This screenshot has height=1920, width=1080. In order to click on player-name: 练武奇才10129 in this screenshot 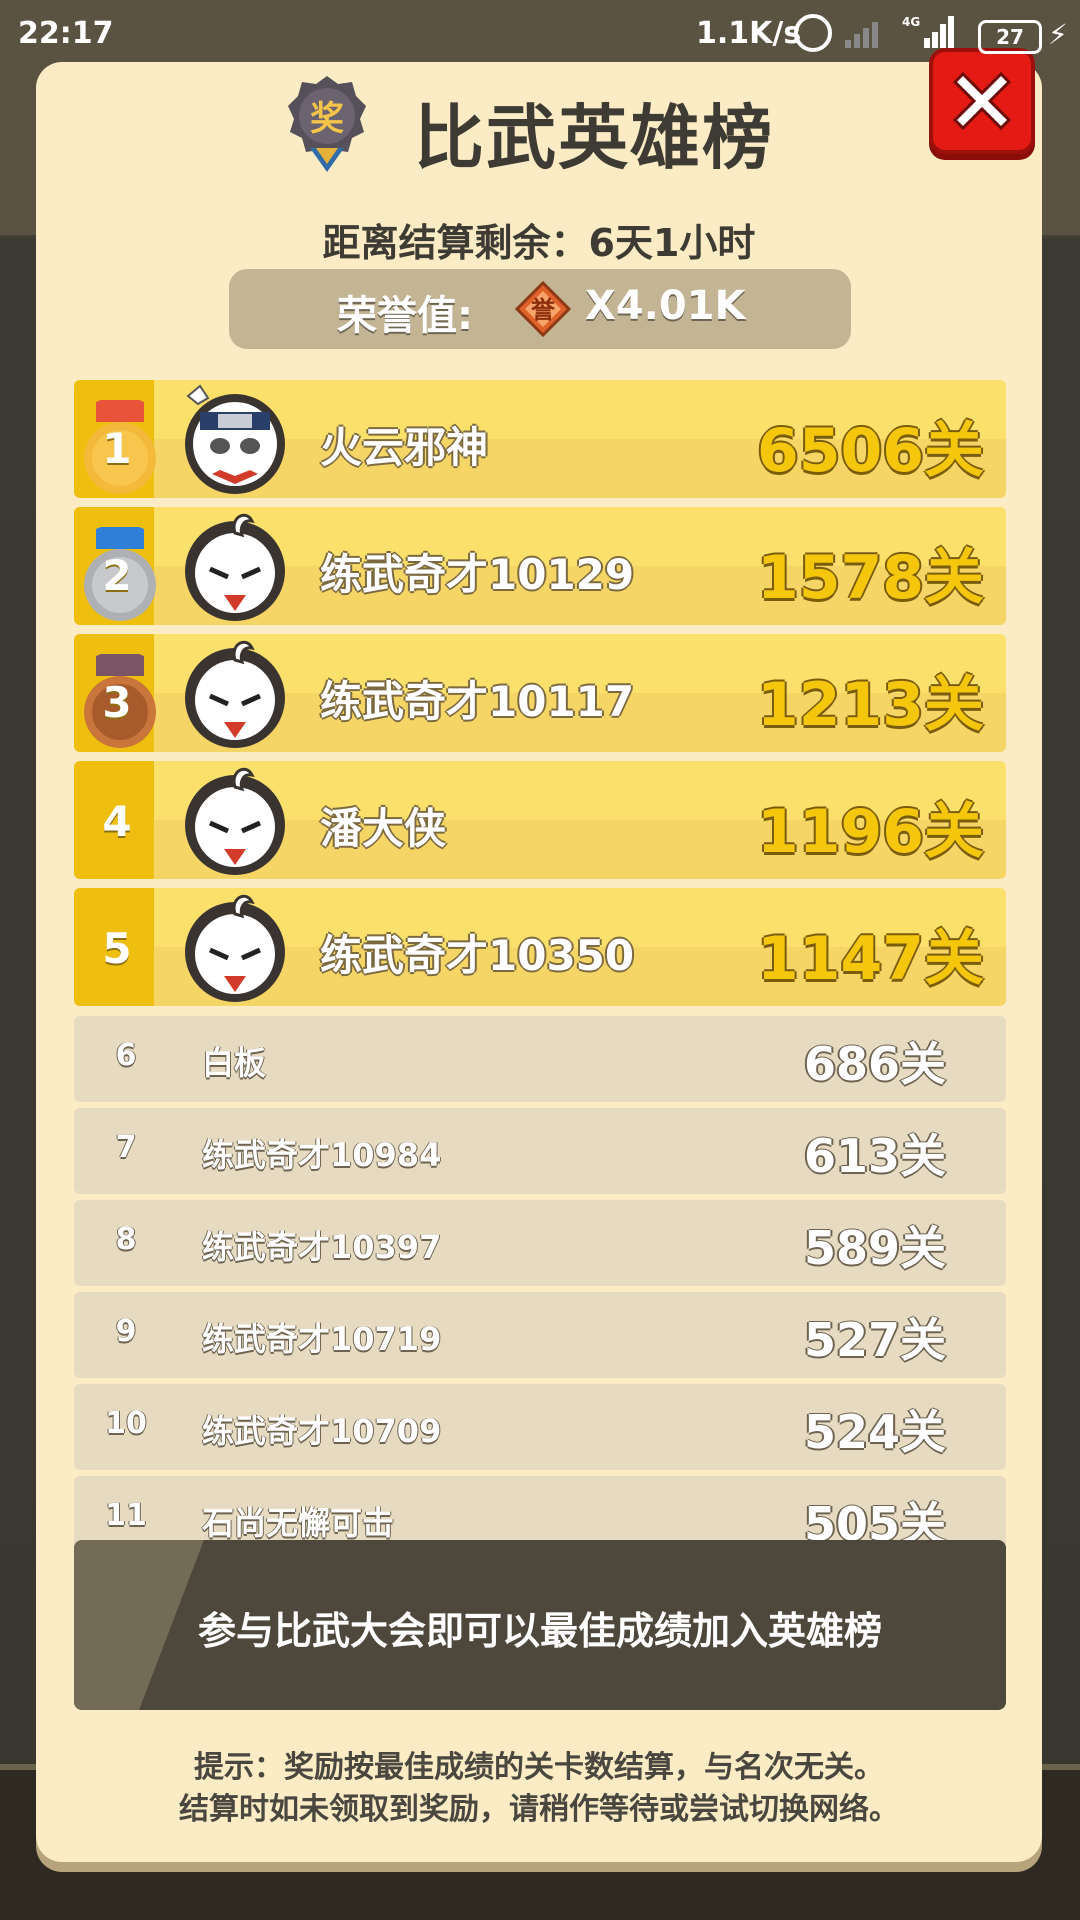, I will do `click(477, 574)`.